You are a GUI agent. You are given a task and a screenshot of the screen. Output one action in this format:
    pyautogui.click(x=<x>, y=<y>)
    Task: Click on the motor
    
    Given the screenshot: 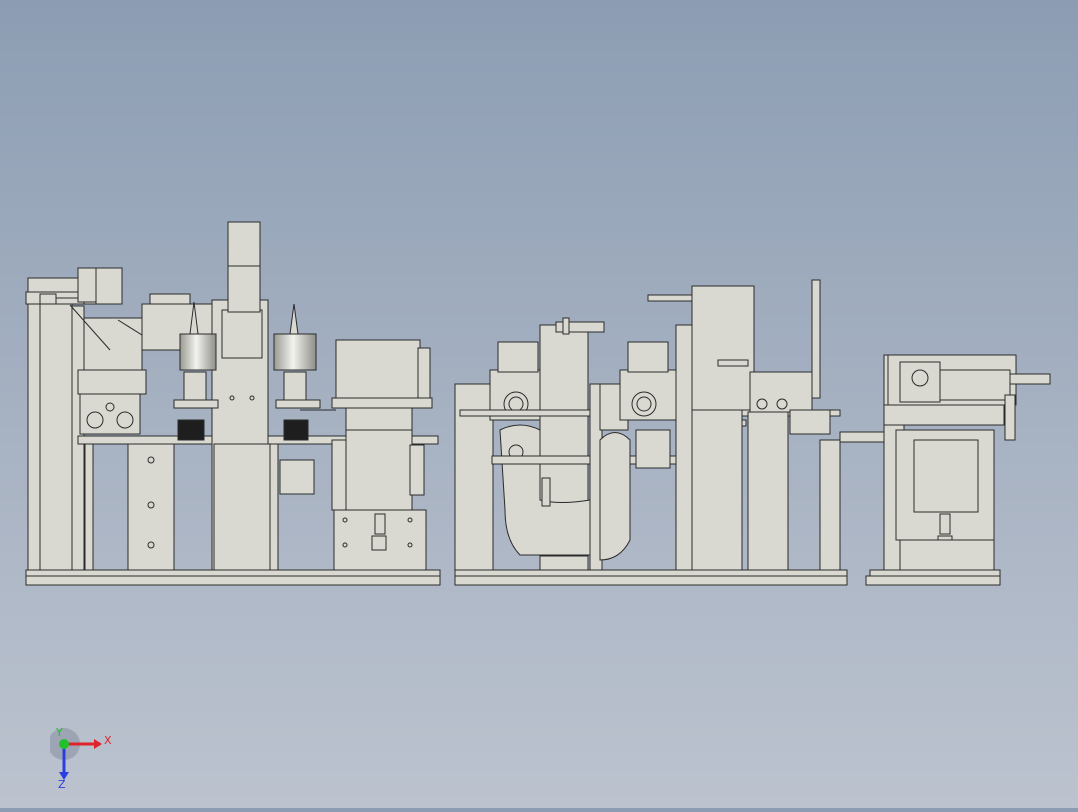 What is the action you would take?
    pyautogui.click(x=297, y=477)
    